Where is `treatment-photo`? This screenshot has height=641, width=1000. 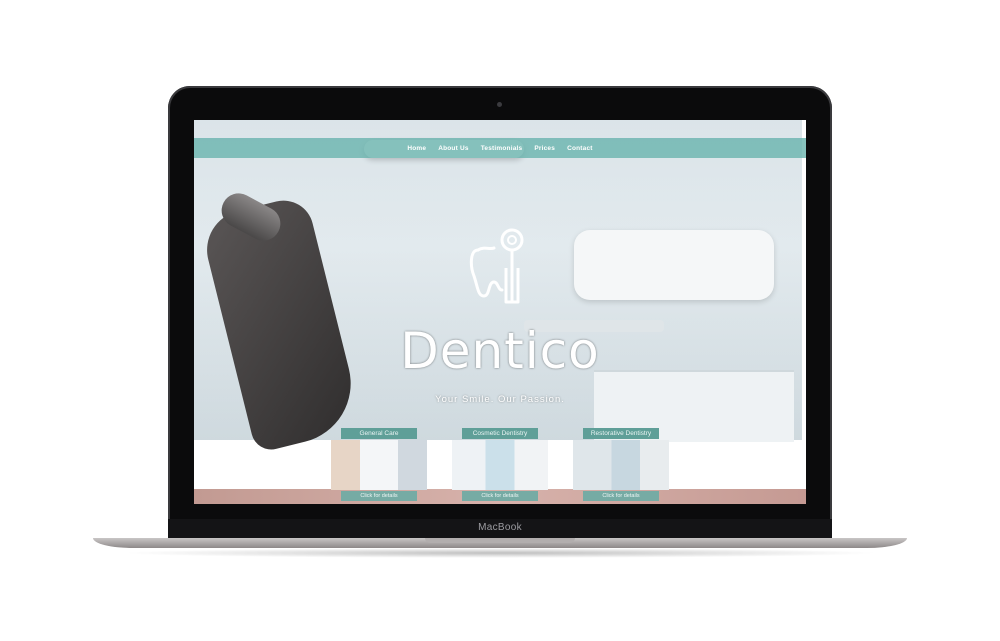 treatment-photo is located at coordinates (621, 465).